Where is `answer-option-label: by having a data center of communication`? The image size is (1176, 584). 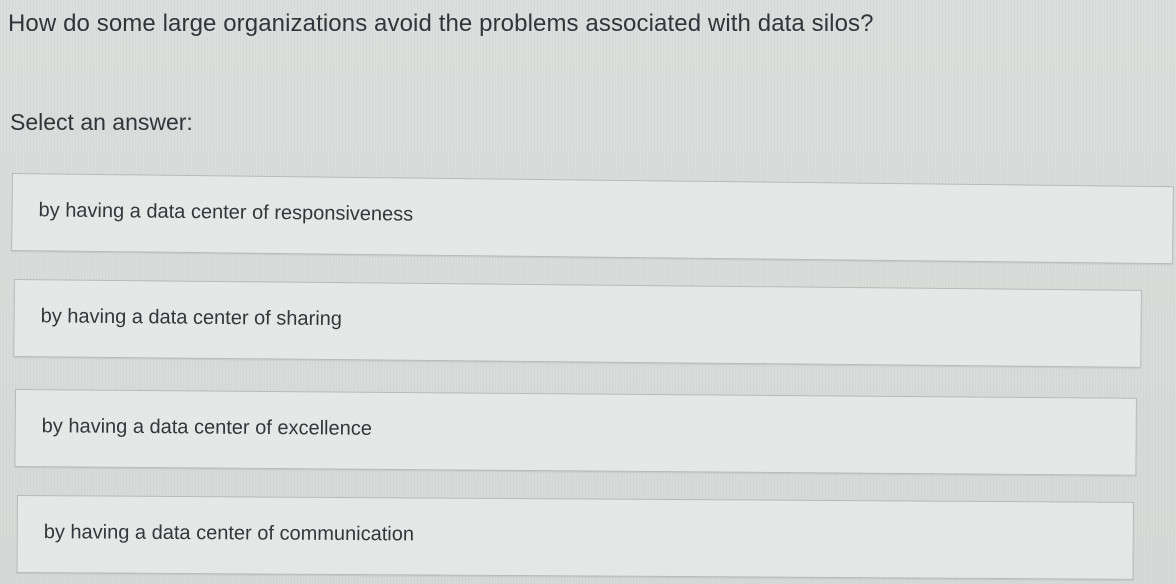 answer-option-label: by having a data center of communication is located at coordinates (229, 533).